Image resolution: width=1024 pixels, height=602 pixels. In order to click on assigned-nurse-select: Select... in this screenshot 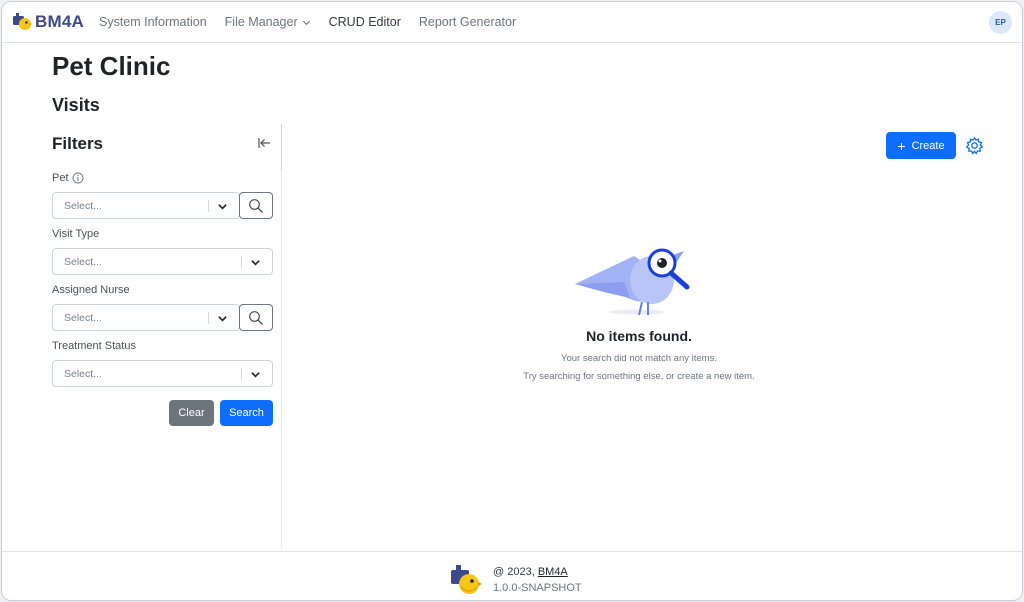, I will do `click(146, 317)`.